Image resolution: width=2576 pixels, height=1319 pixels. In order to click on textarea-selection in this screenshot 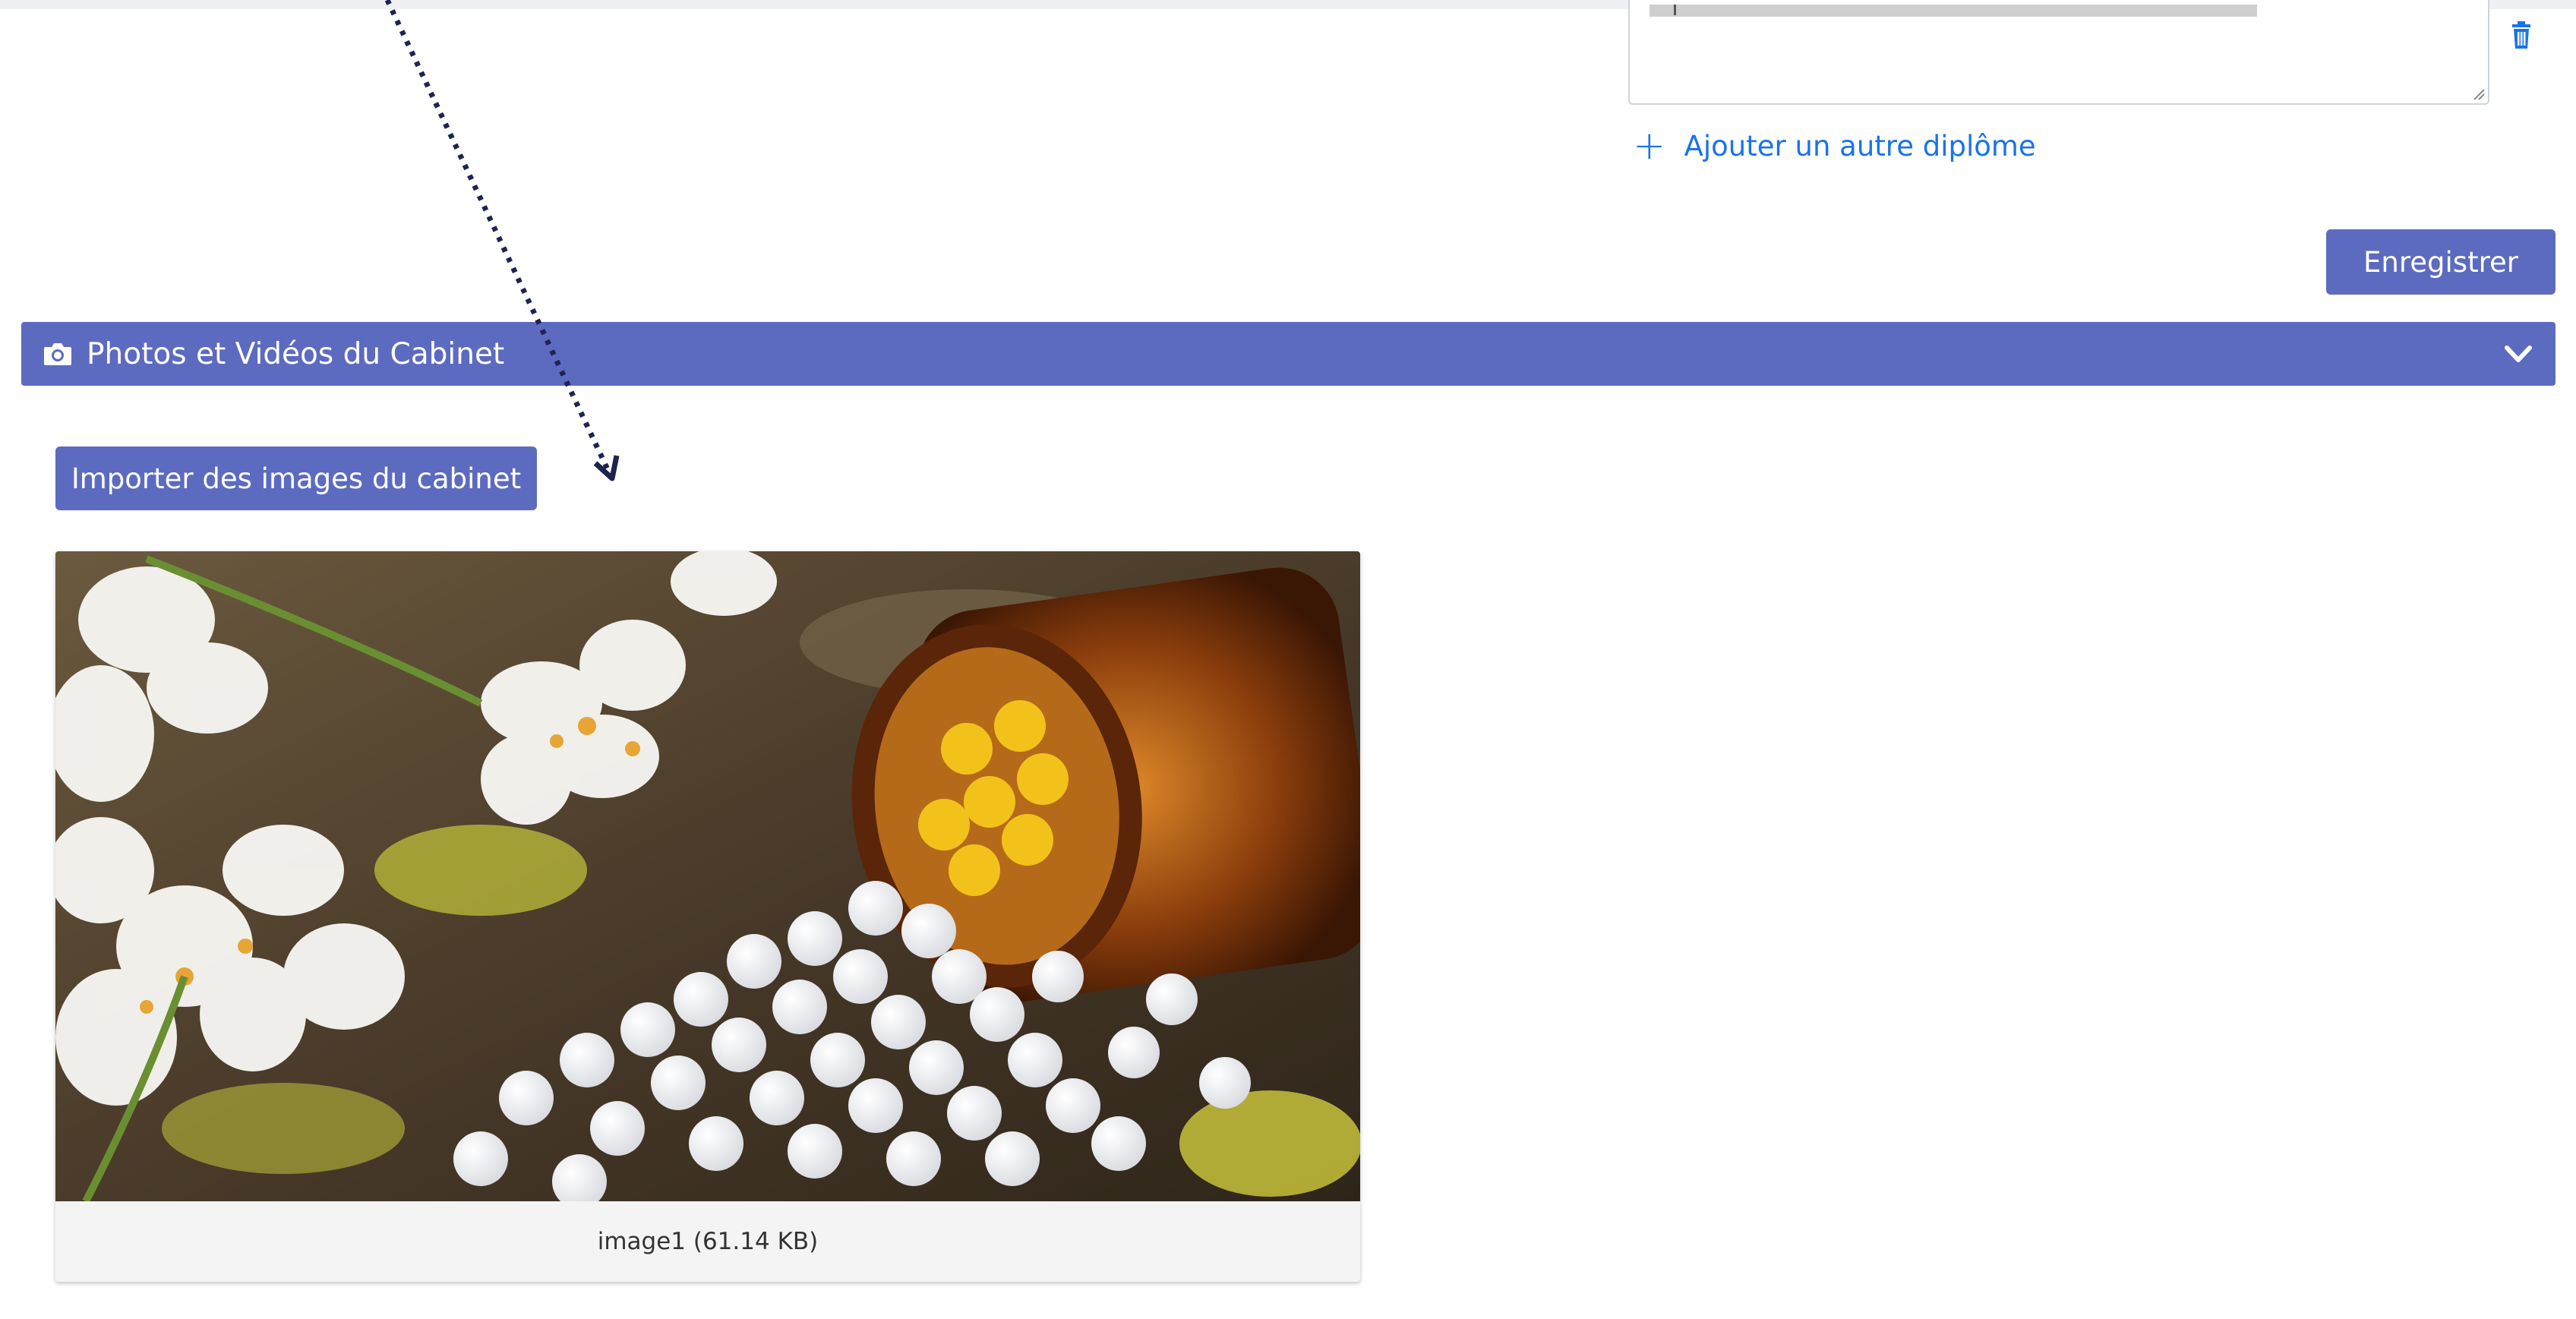, I will do `click(1953, 11)`.